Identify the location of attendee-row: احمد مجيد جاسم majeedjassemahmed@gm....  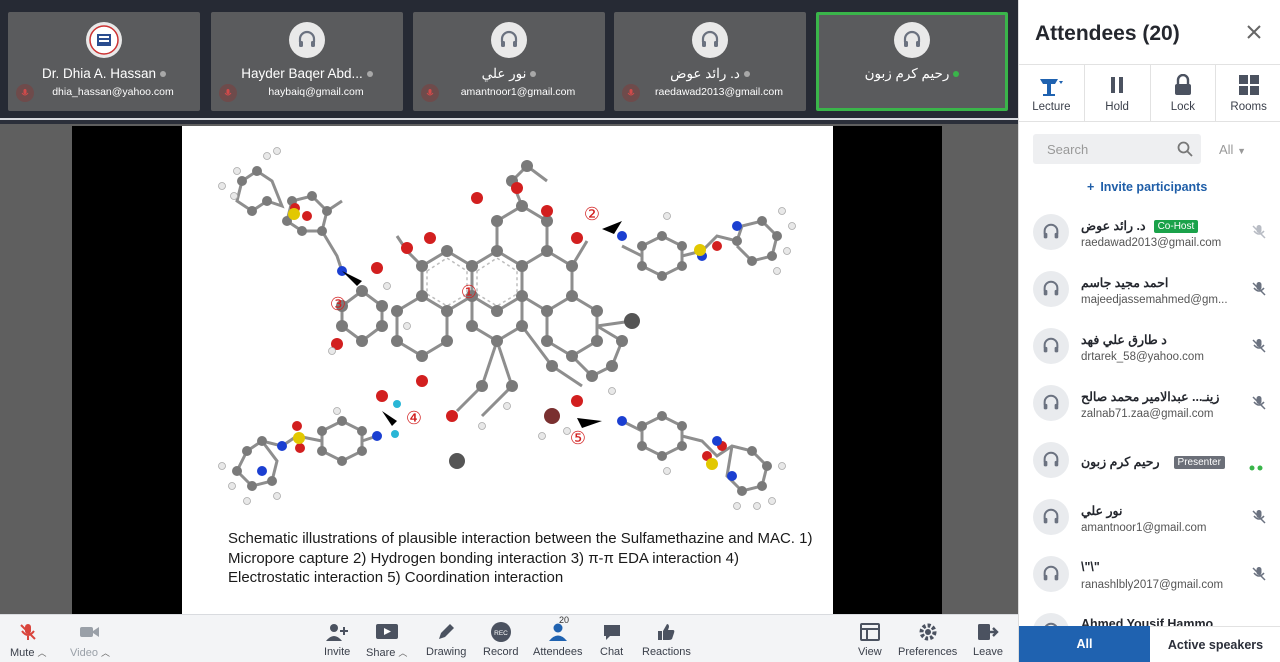
(1149, 289).